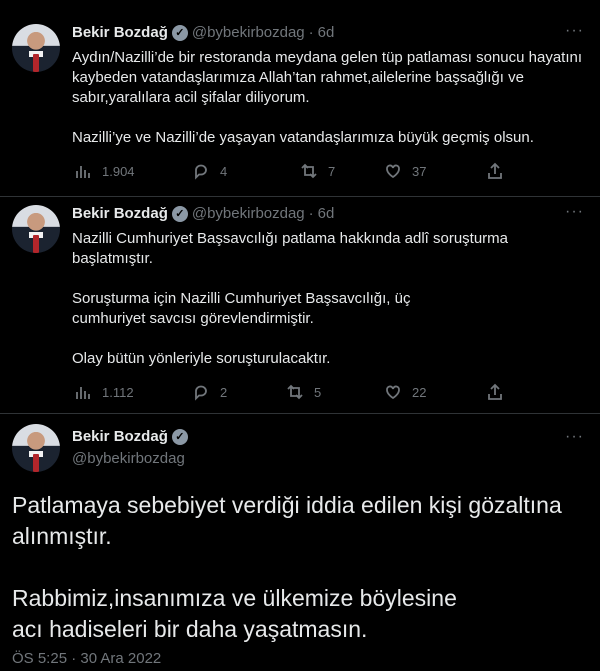 The width and height of the screenshot is (600, 671). I want to click on views-count: 1.112, so click(118, 392).